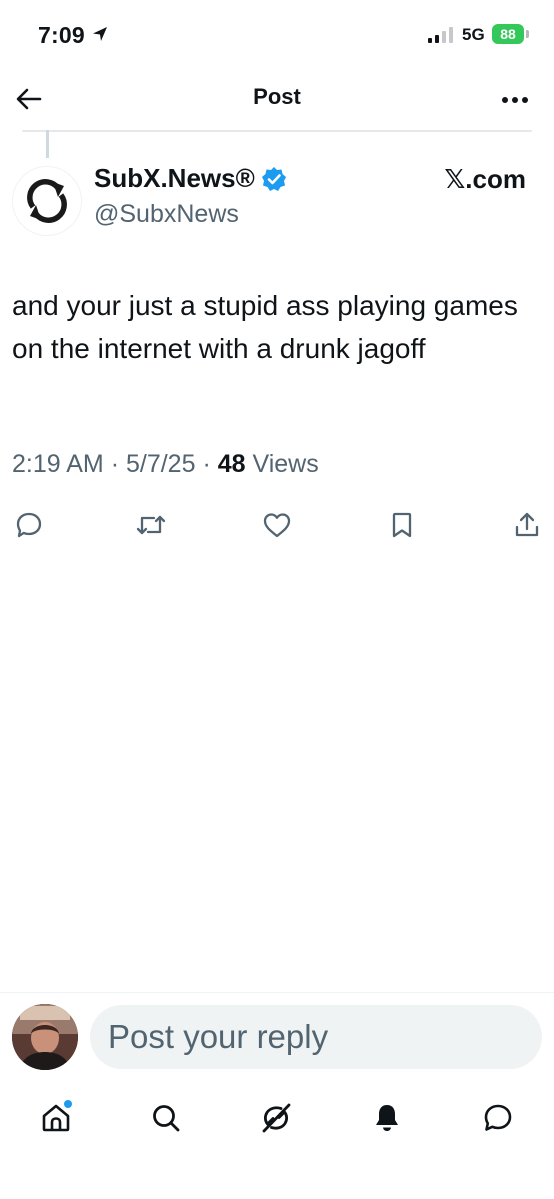 The width and height of the screenshot is (554, 1199). I want to click on tab-notifications, so click(387, 1118).